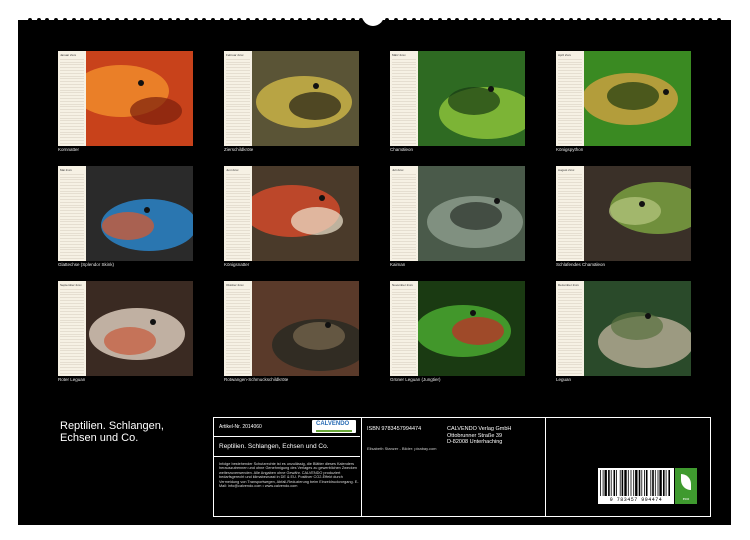 Image resolution: width=750 pixels, height=540 pixels. I want to click on photo-caption: Roter Leguan, so click(72, 379).